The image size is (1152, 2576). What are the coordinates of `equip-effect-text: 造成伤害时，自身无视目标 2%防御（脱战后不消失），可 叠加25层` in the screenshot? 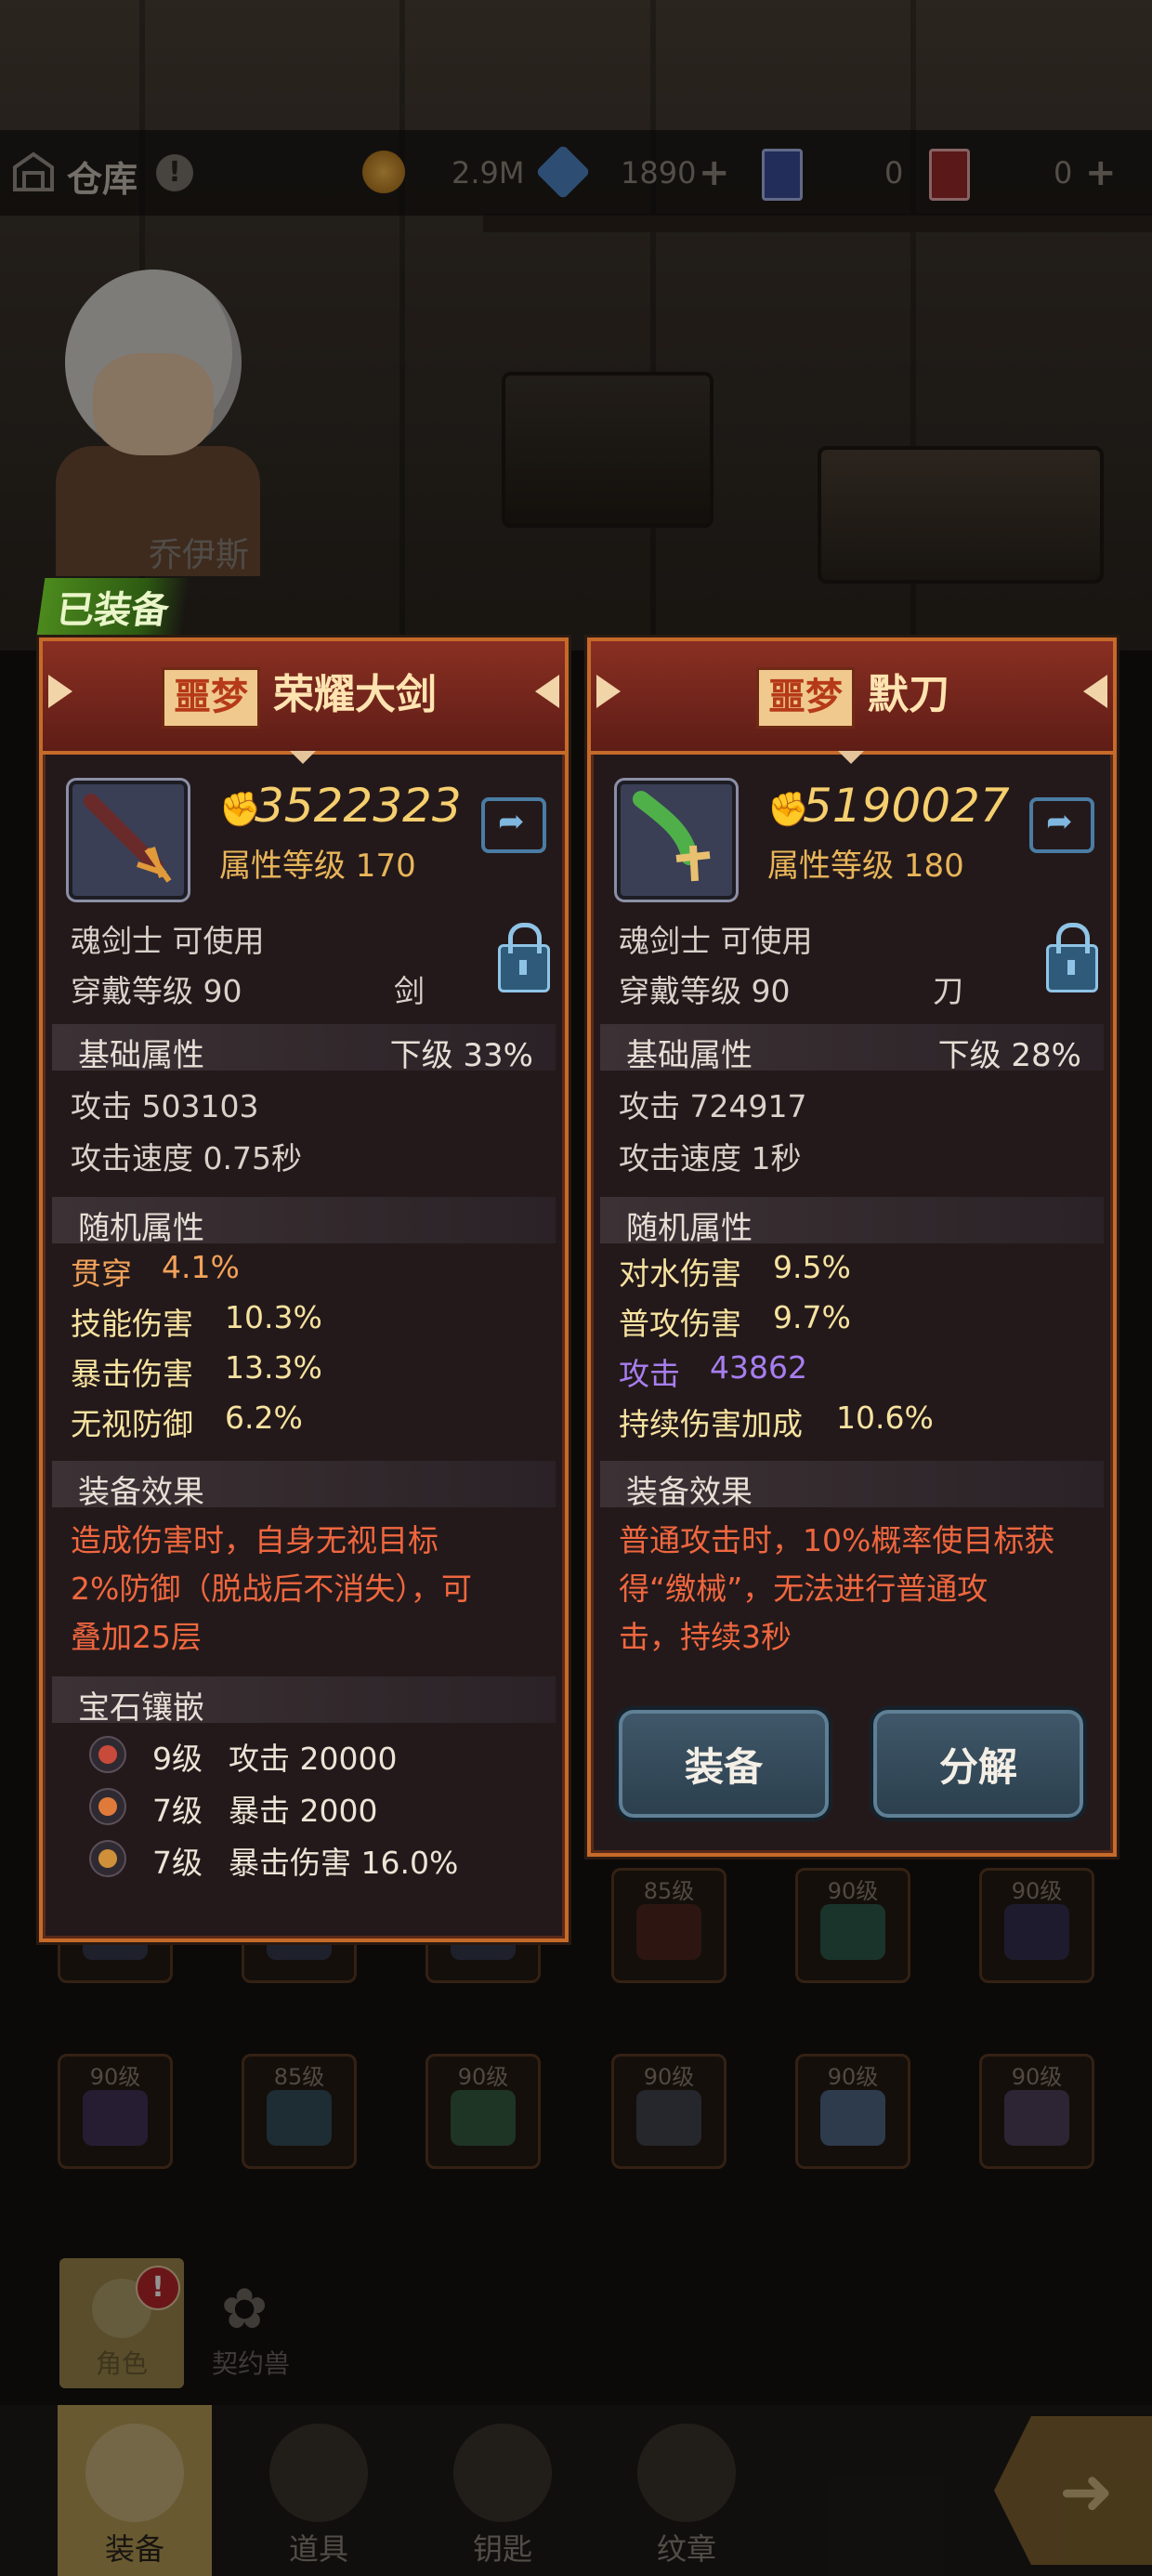 It's located at (271, 1588).